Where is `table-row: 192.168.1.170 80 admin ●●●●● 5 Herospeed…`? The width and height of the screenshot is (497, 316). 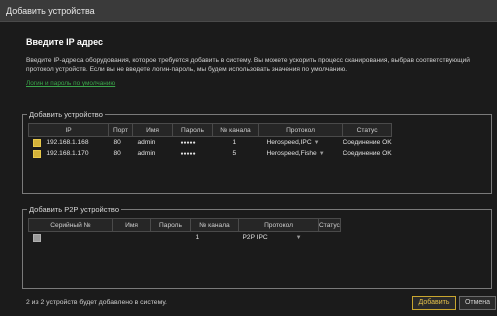
table-row: 192.168.1.170 80 admin ●●●●● 5 Herospeed… is located at coordinates (210, 153).